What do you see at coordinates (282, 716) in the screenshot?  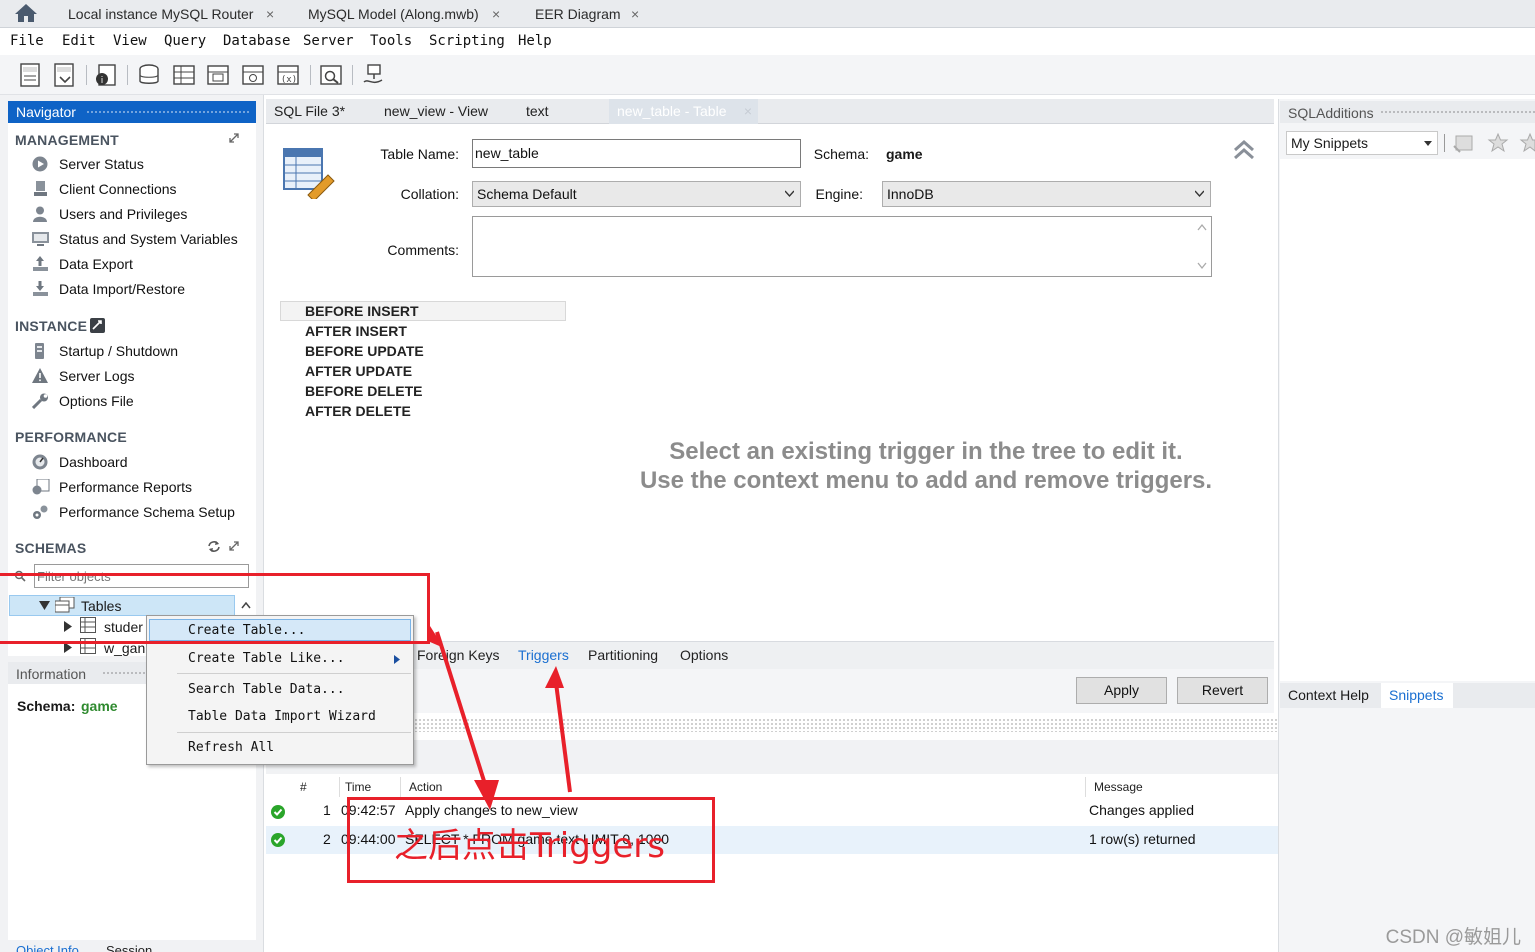 I see `menu-item-table-data-import: Table Data Import Wizard` at bounding box center [282, 716].